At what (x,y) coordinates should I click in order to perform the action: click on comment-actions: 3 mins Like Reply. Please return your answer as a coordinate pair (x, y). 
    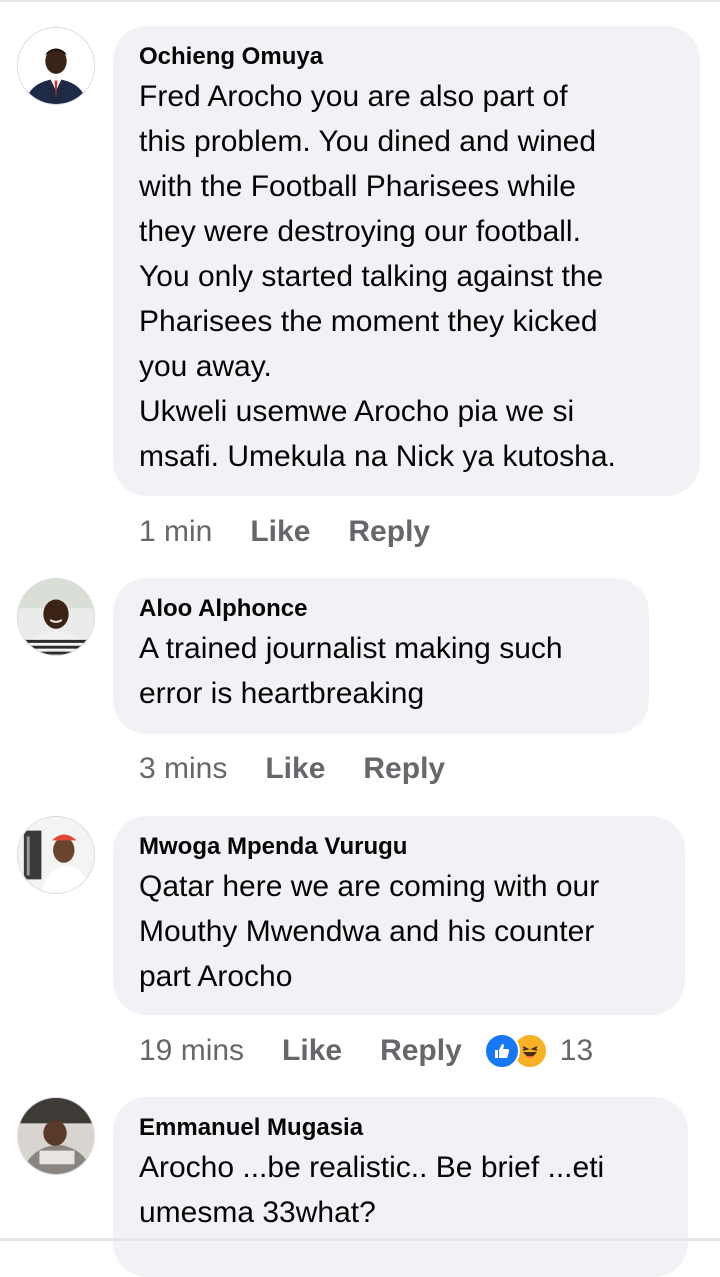
    Looking at the image, I should click on (292, 769).